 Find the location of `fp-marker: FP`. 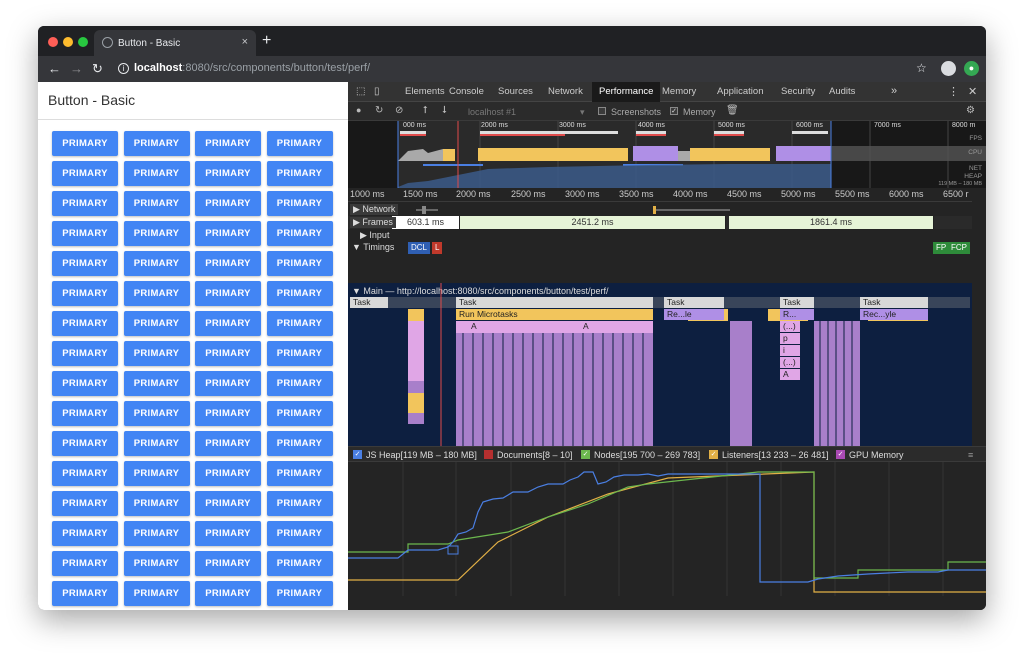

fp-marker: FP is located at coordinates (941, 248).